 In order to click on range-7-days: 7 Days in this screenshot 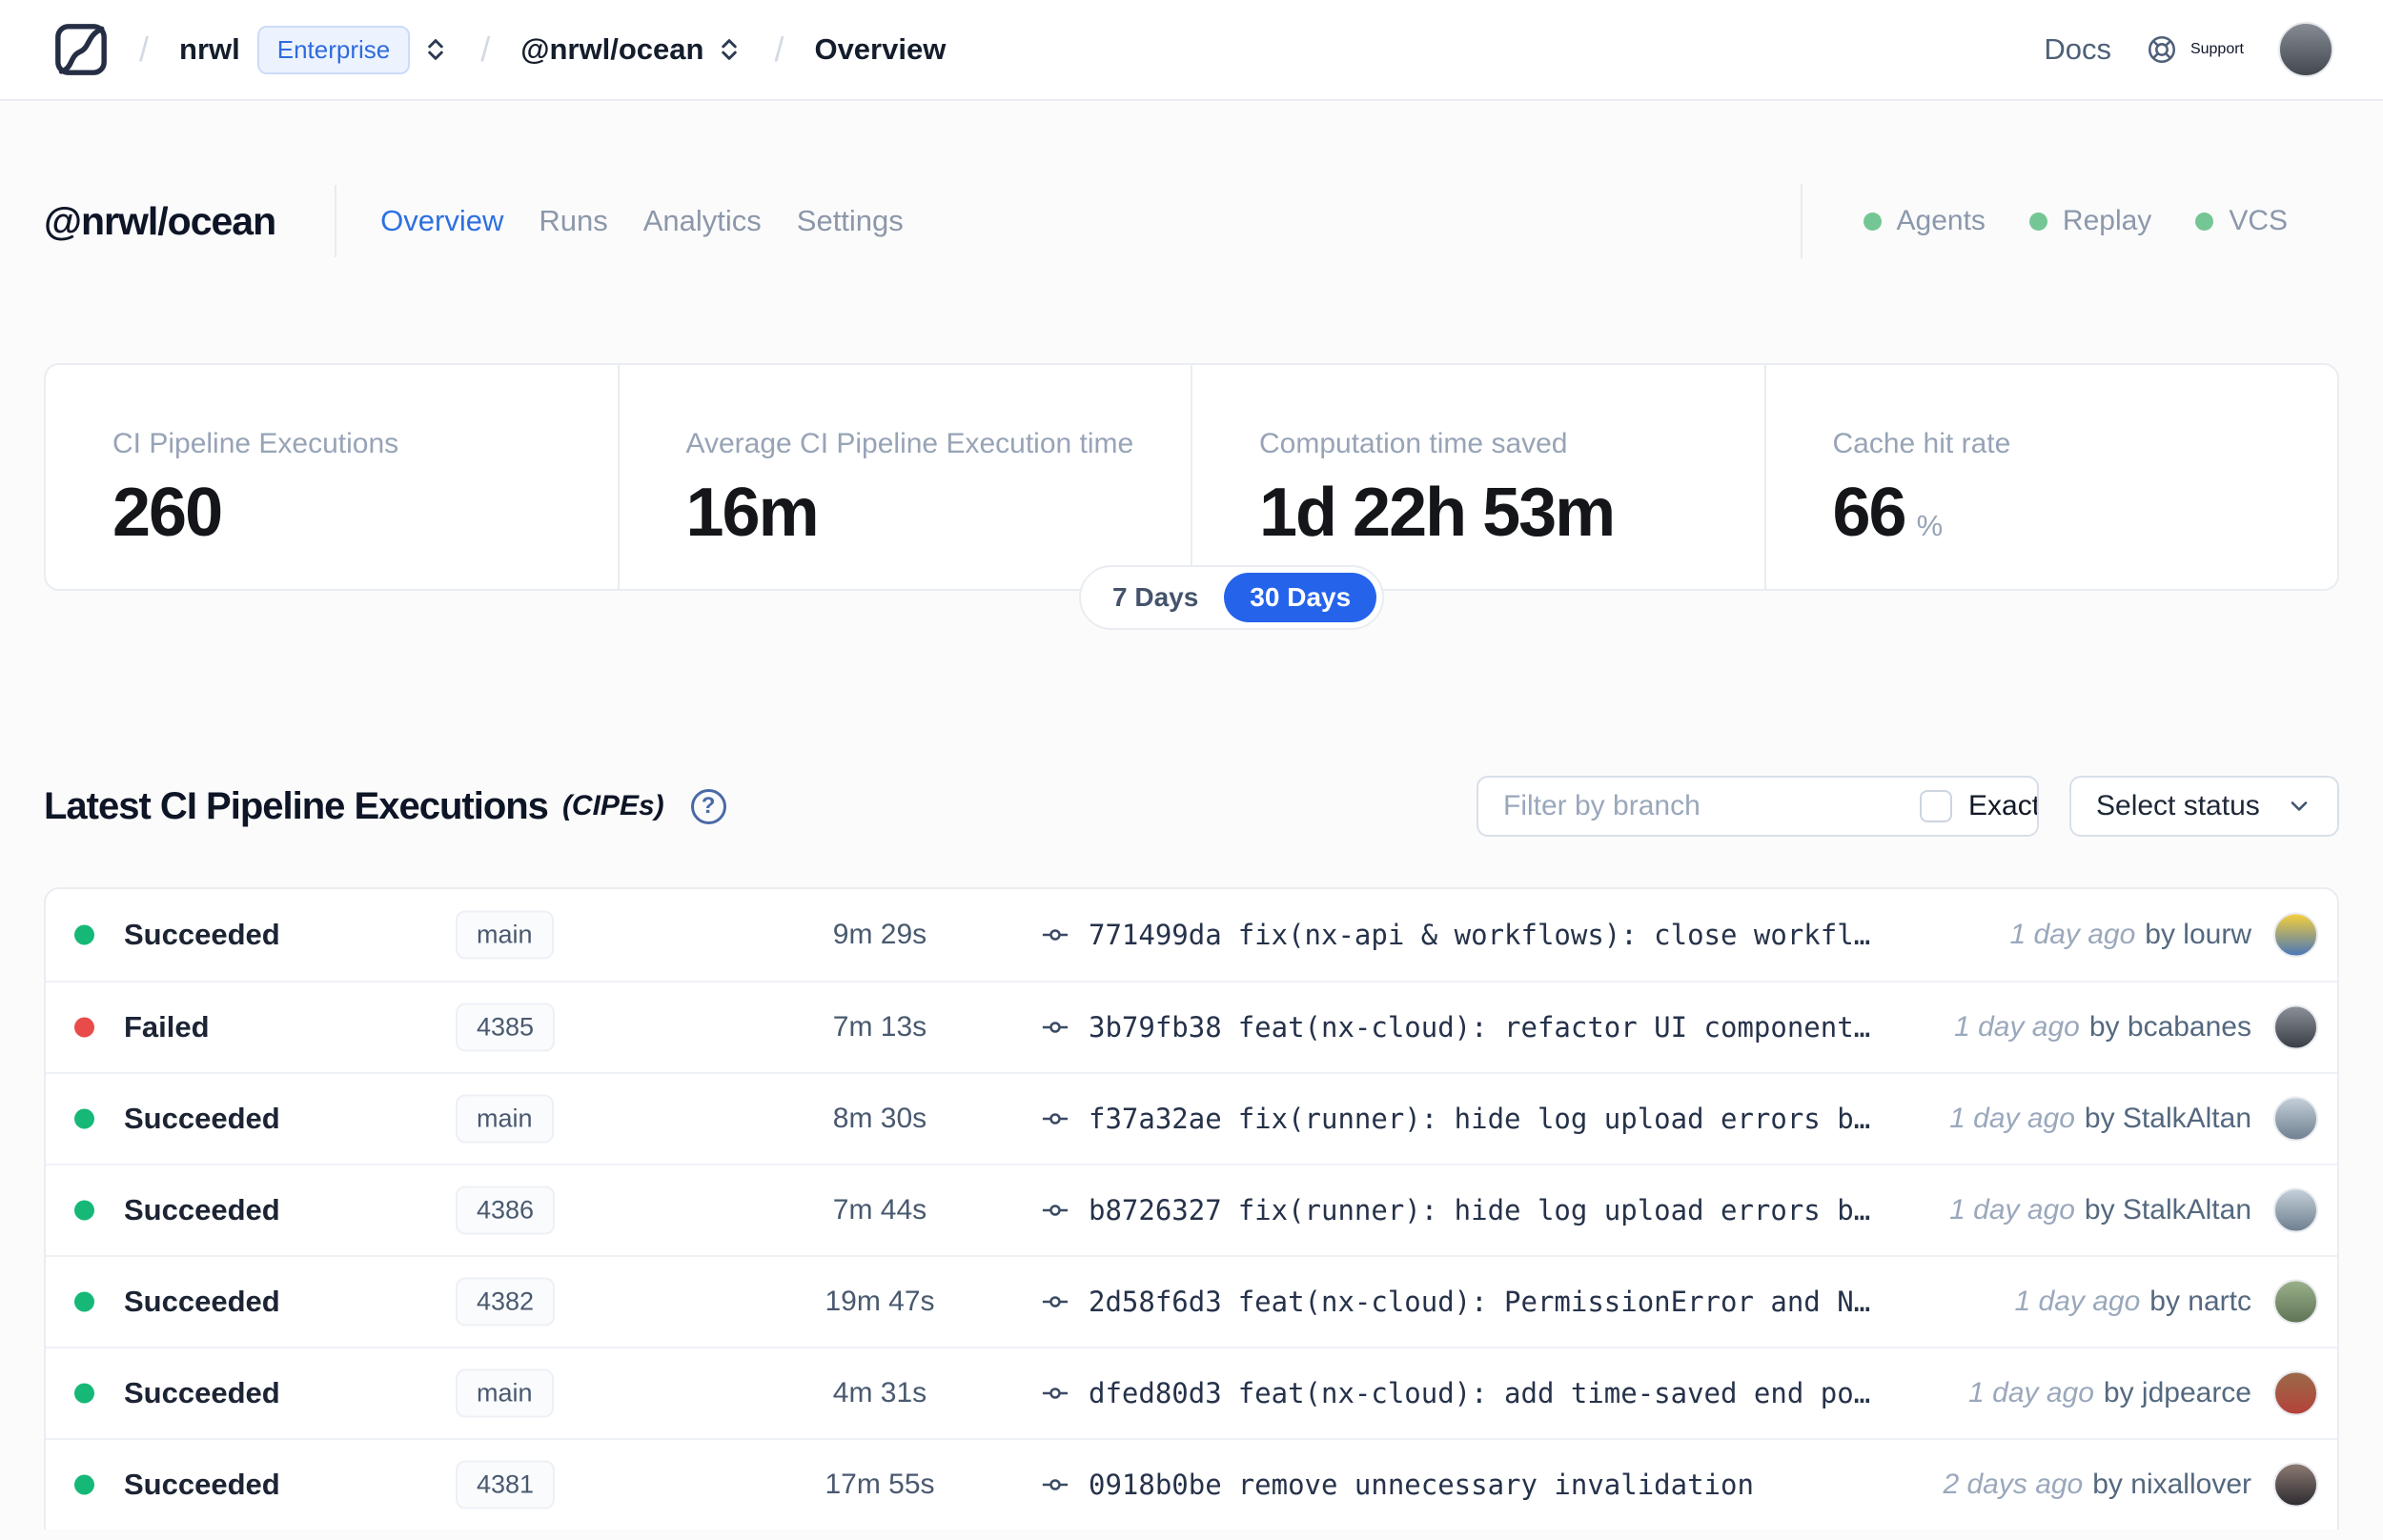, I will do `click(1156, 597)`.